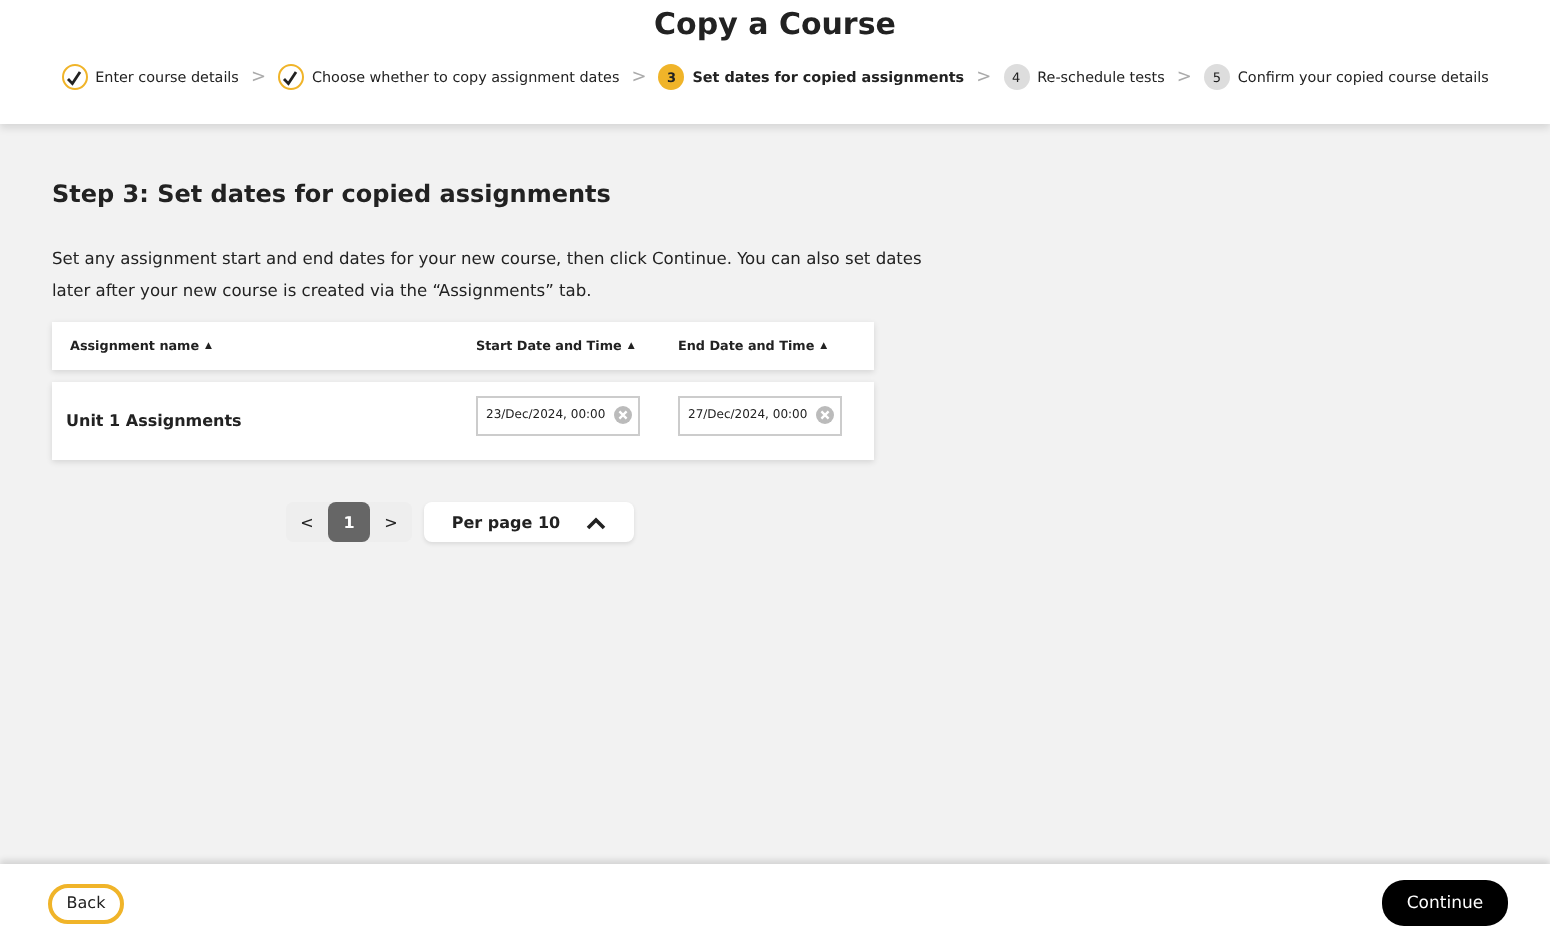 The width and height of the screenshot is (1550, 942). I want to click on caret-icon, so click(596, 522).